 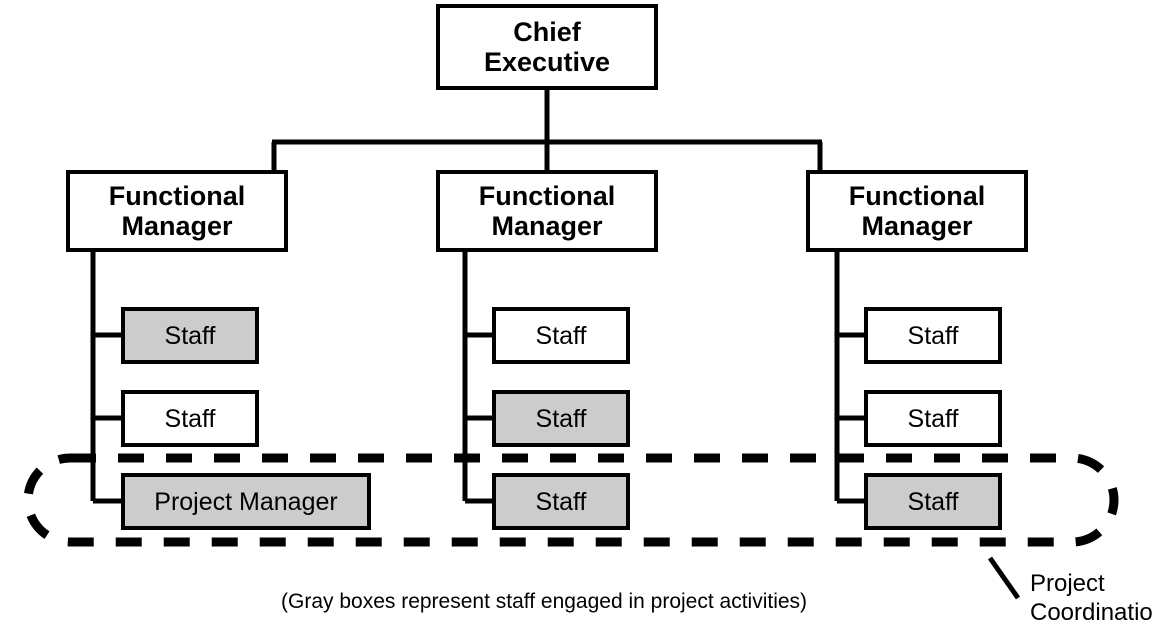 I want to click on node-column-2-report-2: Staff, so click(x=561, y=418).